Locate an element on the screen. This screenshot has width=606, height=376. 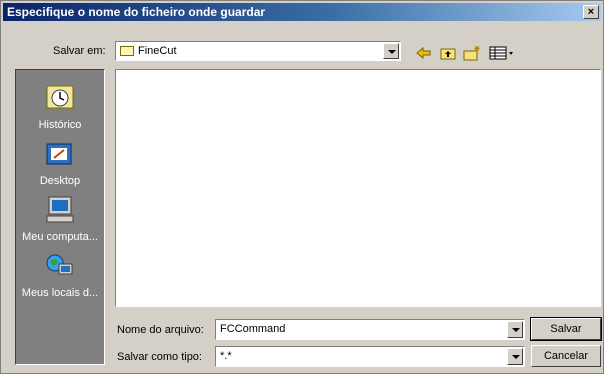
folder-icon is located at coordinates (127, 51).